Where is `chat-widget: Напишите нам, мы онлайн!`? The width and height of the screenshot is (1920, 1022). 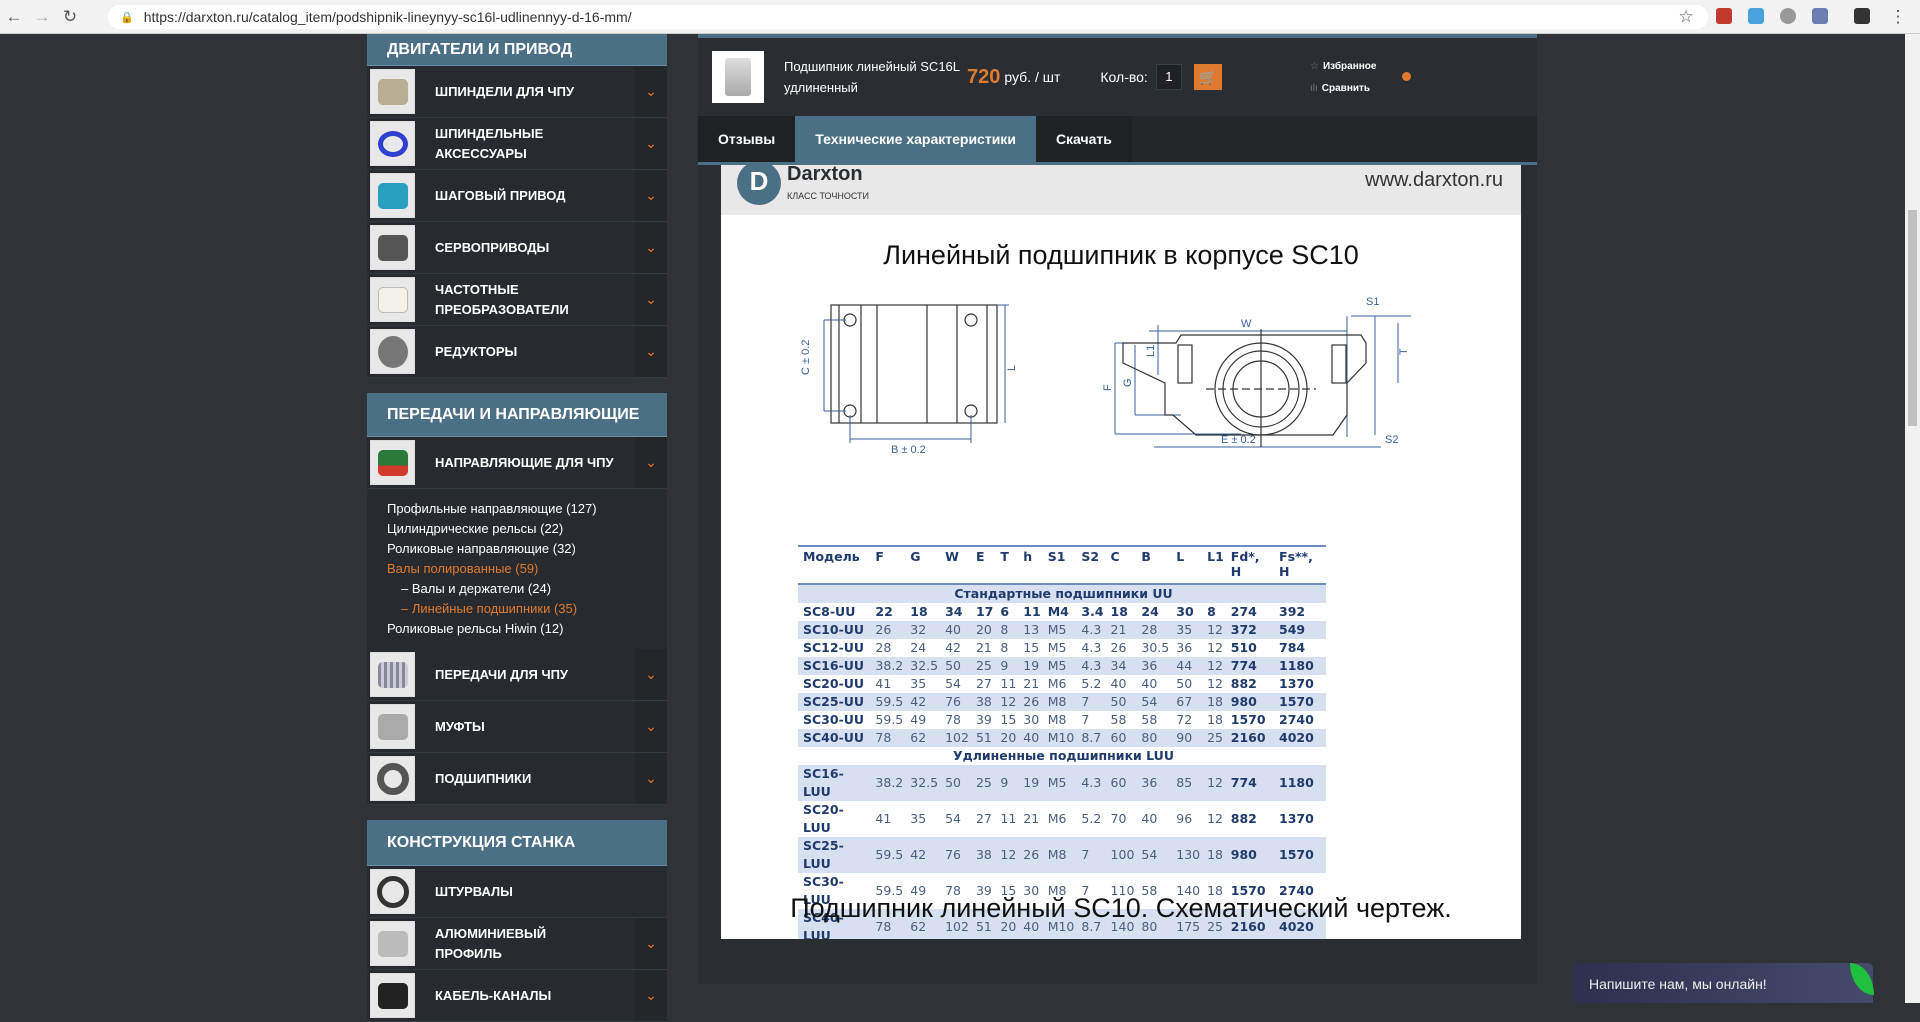
chat-widget: Напишите нам, мы онлайн! is located at coordinates (1723, 983).